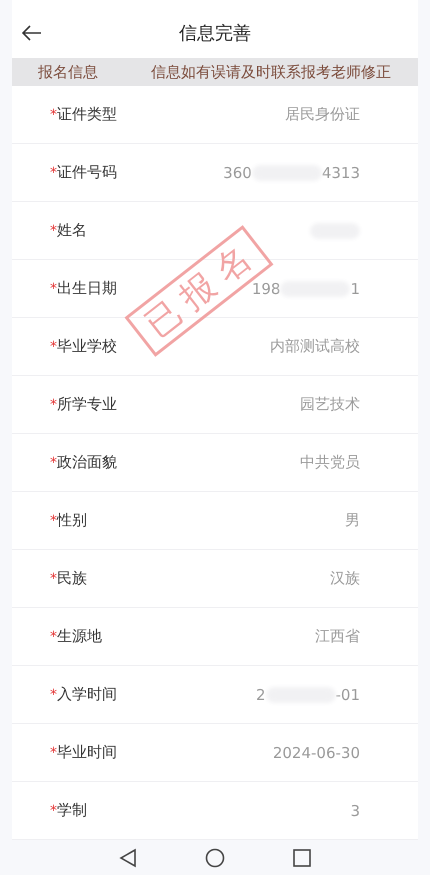  Describe the element at coordinates (83, 288) in the screenshot. I see `field-label: *出生日期` at that location.